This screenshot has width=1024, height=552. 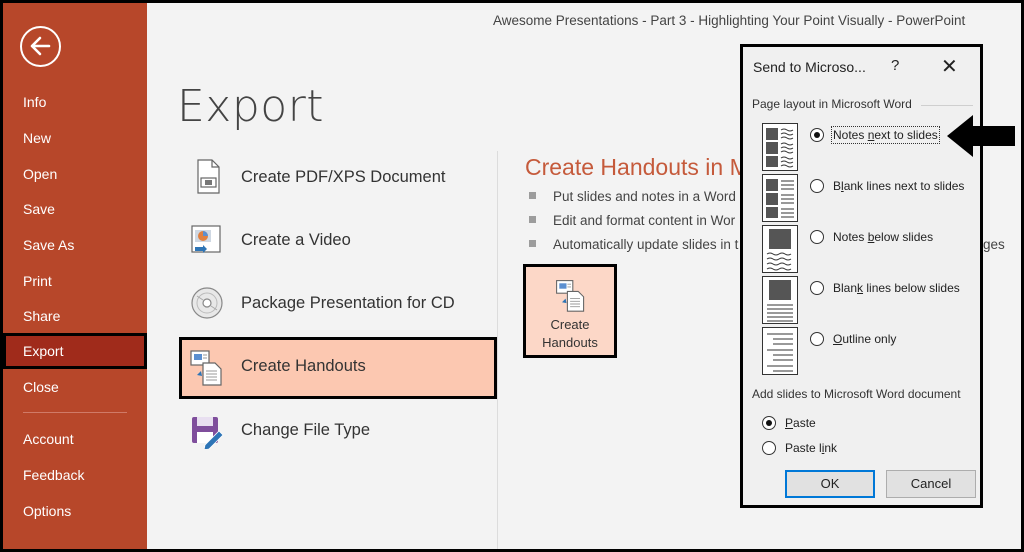 I want to click on nav-share: Share, so click(x=75, y=316).